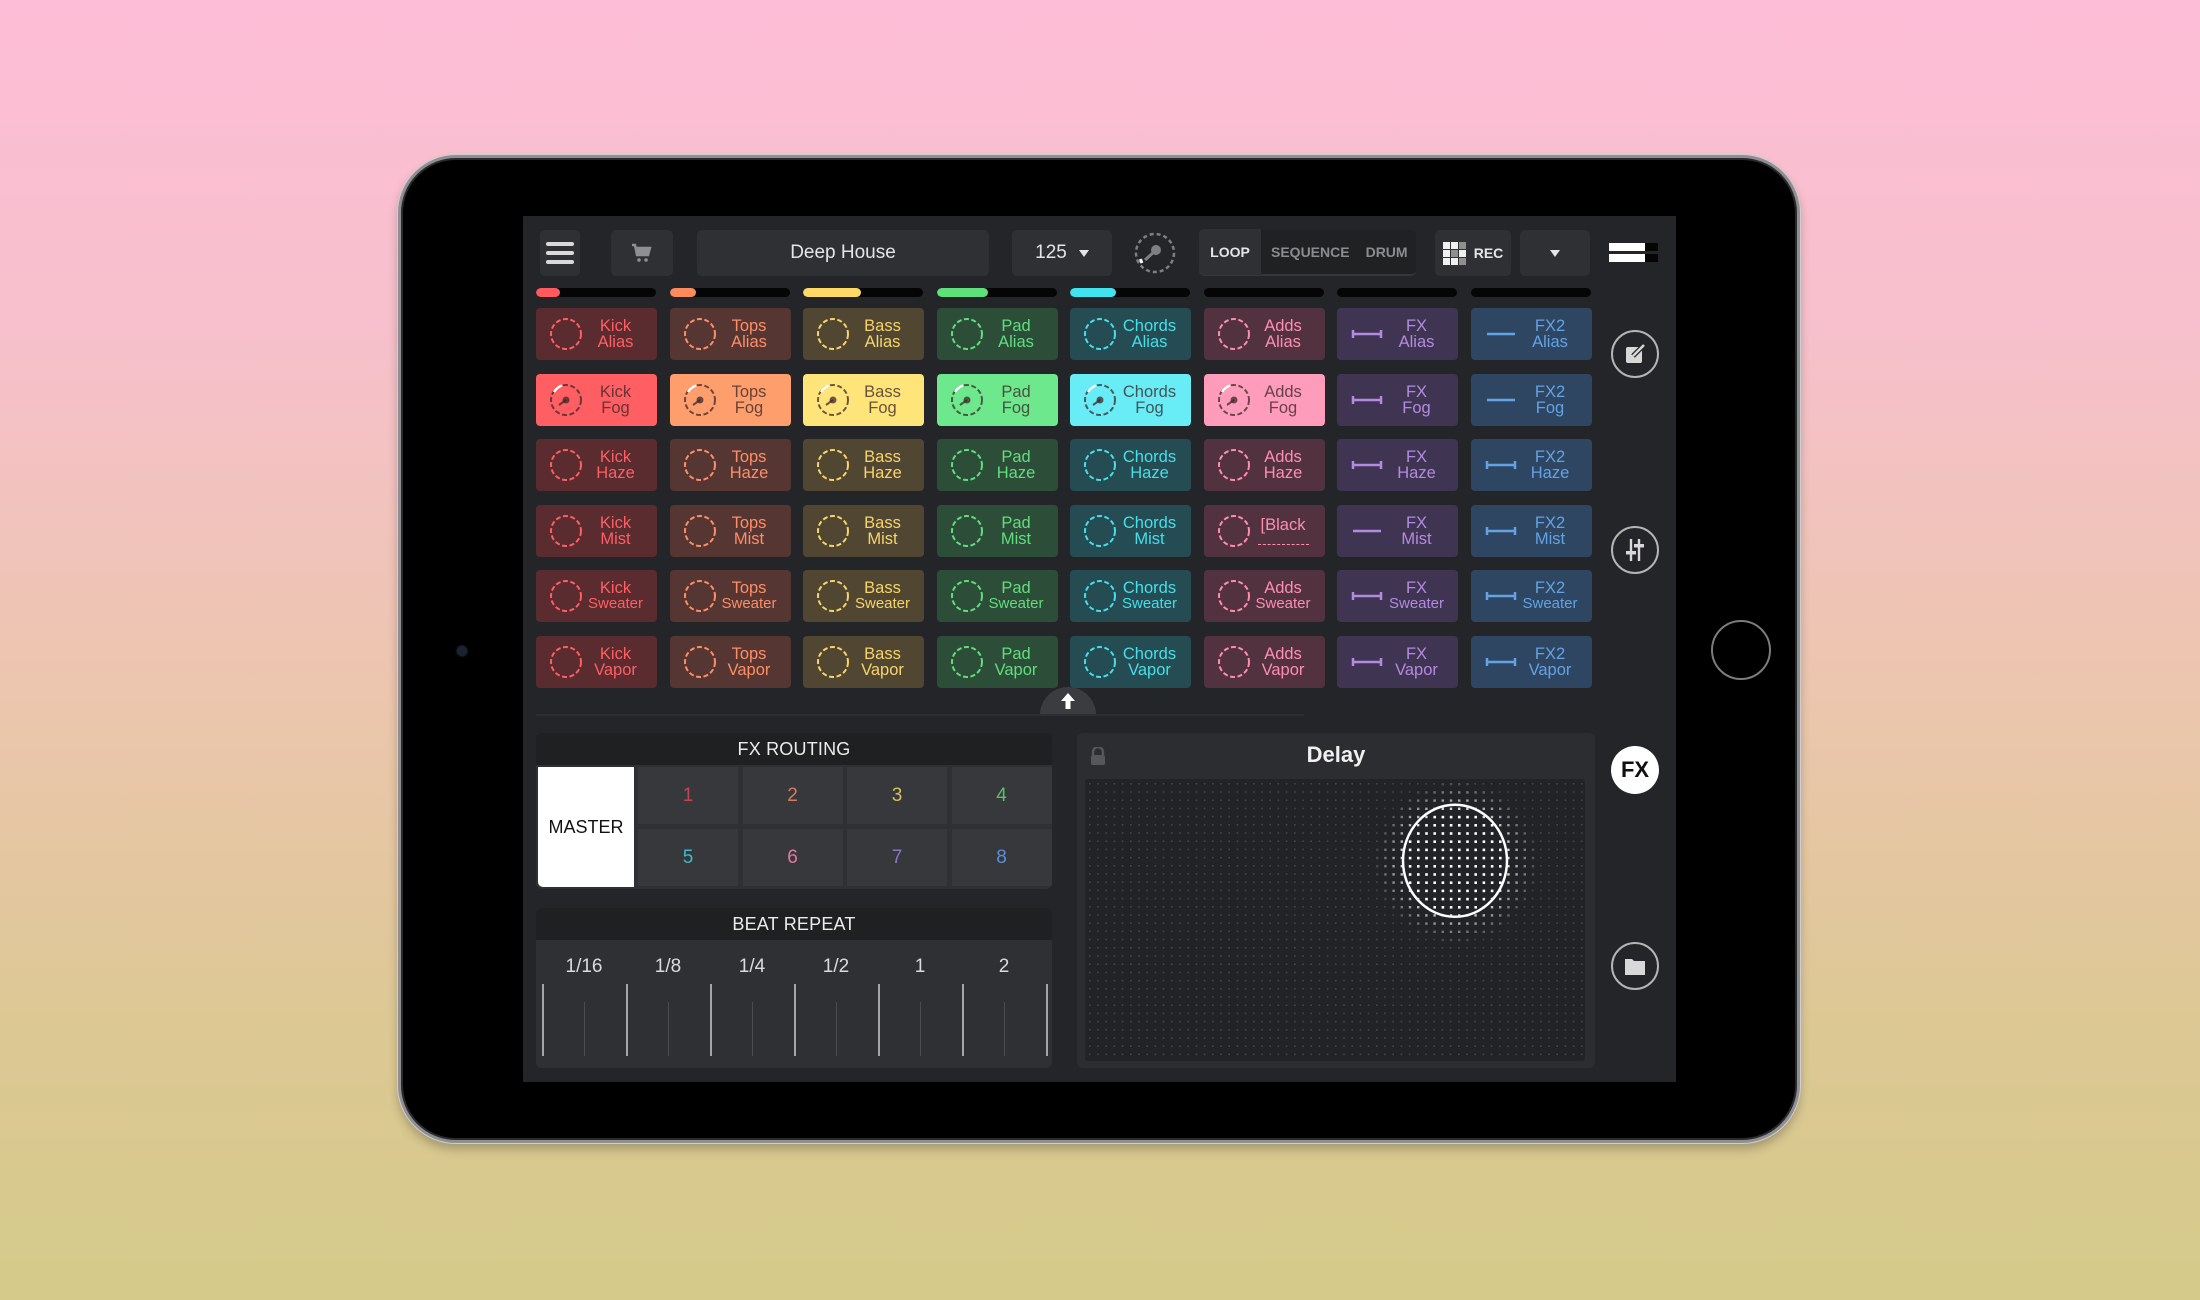 This screenshot has width=2200, height=1300. What do you see at coordinates (1130, 661) in the screenshot?
I see `pad-chords-vapor: Chords Vapor` at bounding box center [1130, 661].